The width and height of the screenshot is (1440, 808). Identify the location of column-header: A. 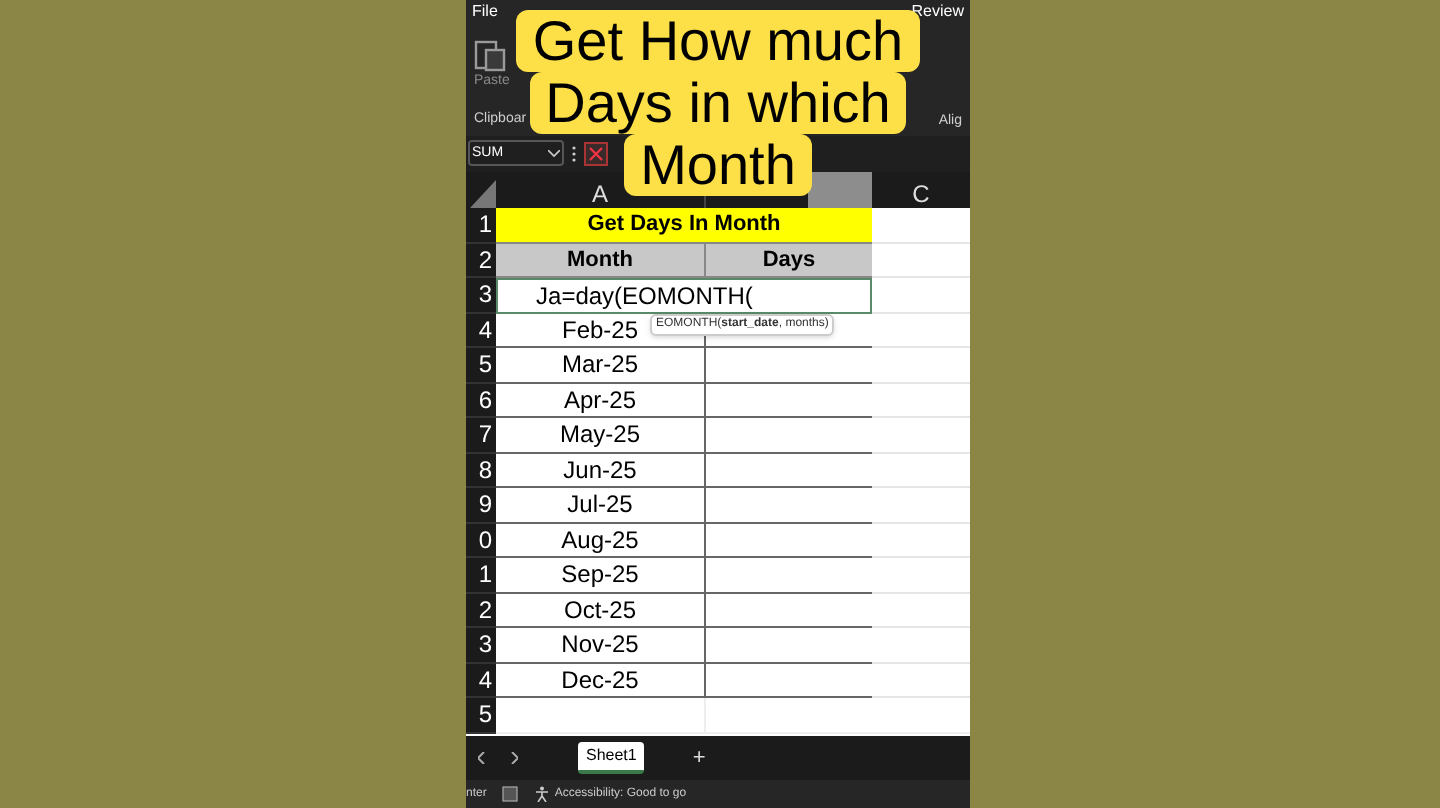
(599, 194).